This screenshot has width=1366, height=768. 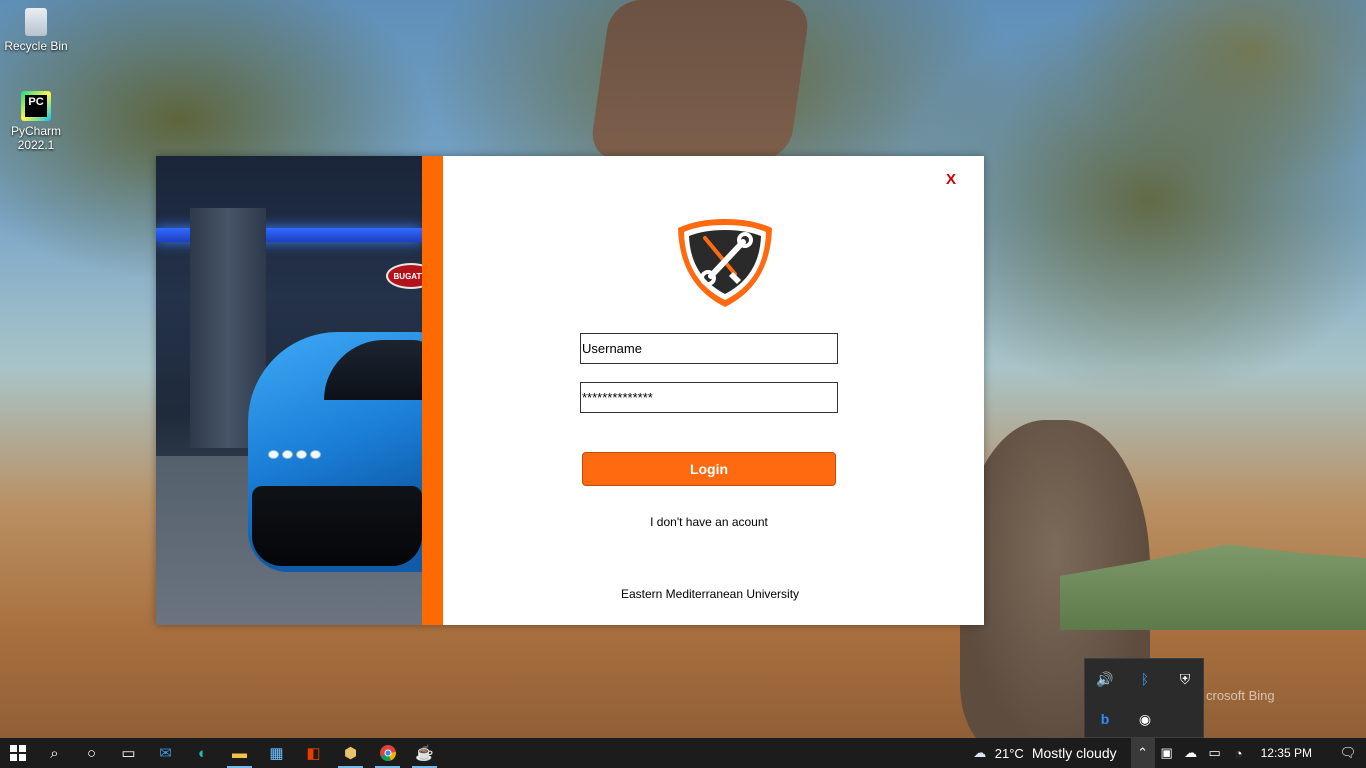 I want to click on pycharm-icon-text: PC, so click(x=36, y=106).